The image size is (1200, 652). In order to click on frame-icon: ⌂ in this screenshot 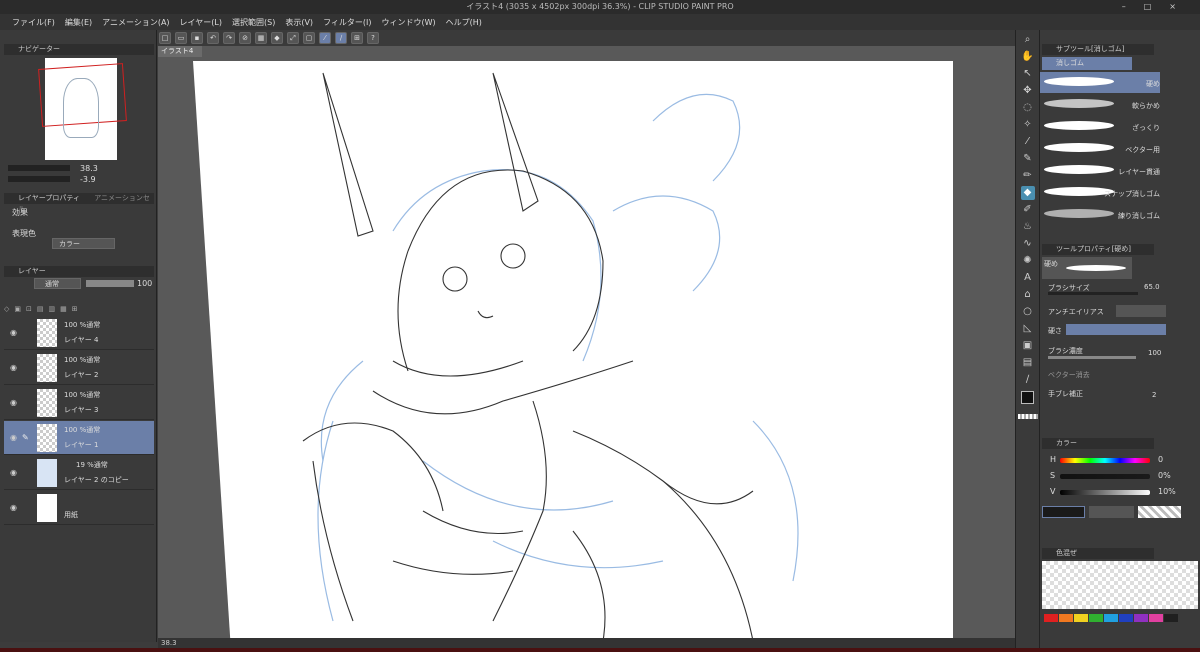, I will do `click(1028, 295)`.